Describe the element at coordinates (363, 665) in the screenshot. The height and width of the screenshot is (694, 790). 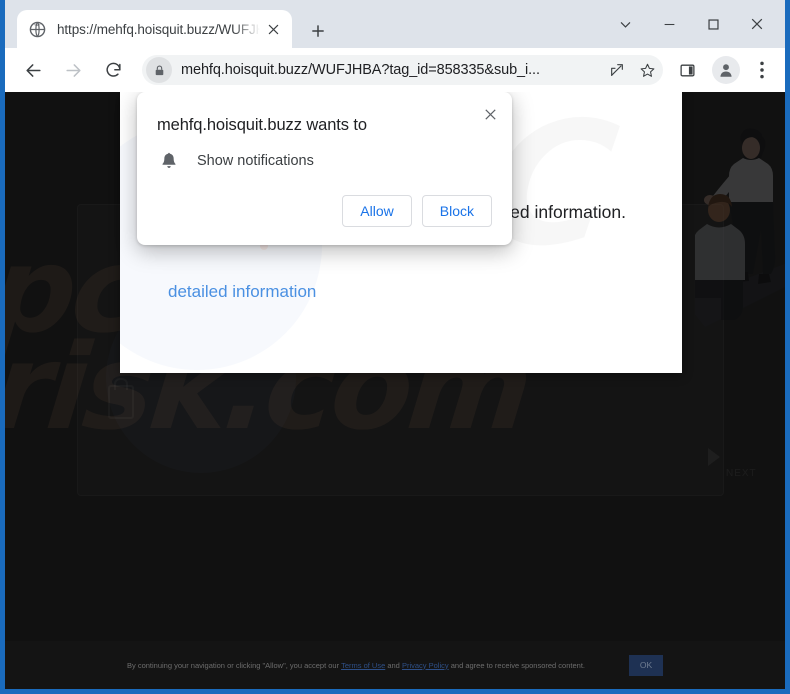
I see `terms-of-use-link: Terms of Use` at that location.